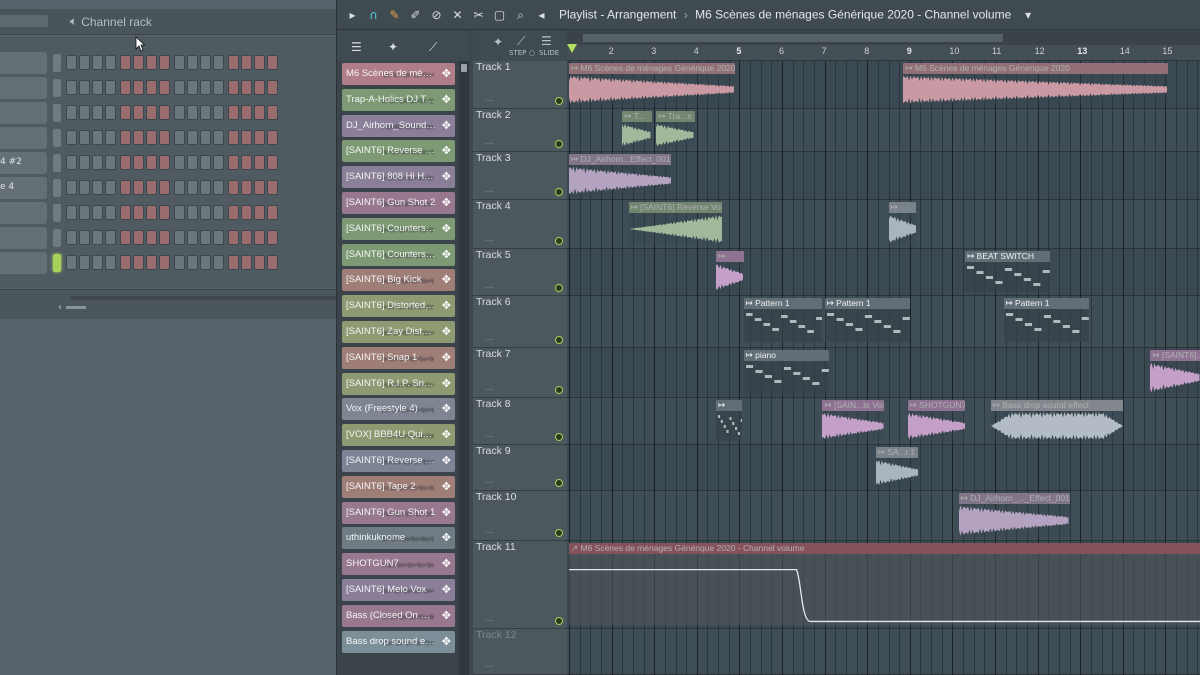 The width and height of the screenshot is (1200, 675). What do you see at coordinates (398, 409) in the screenshot?
I see `picker-clip-item: Vox (Freestyle 4) ✥` at bounding box center [398, 409].